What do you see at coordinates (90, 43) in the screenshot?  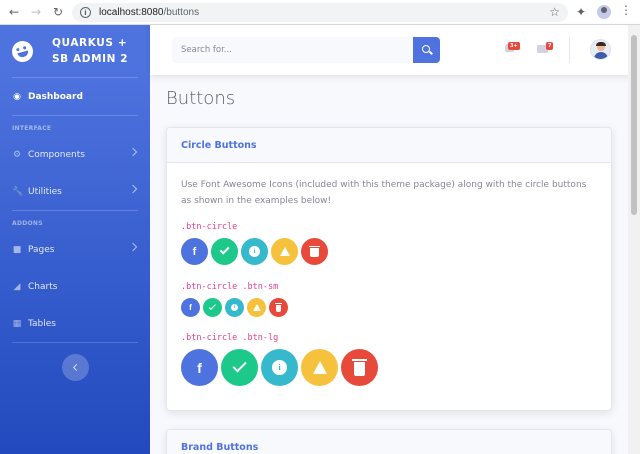 I see `brand-line1: QUARKUS +` at bounding box center [90, 43].